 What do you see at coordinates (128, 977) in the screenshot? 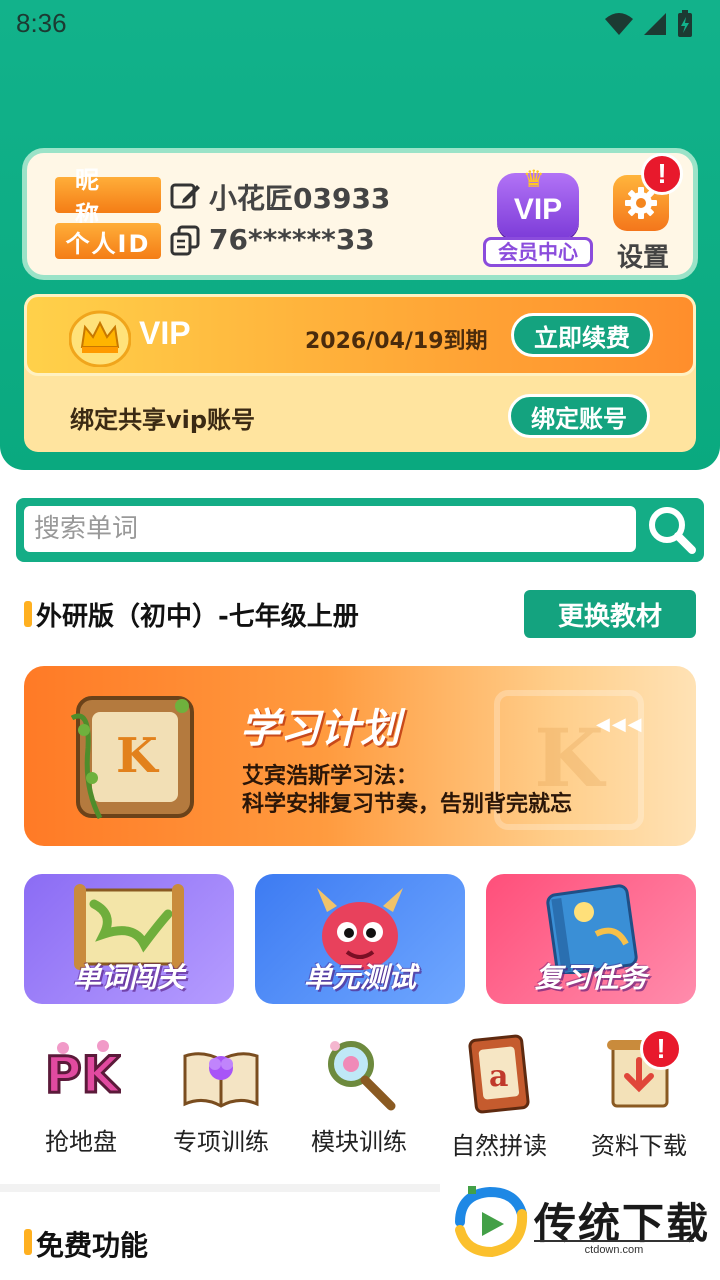
I see `tile-label: 单词闯关` at bounding box center [128, 977].